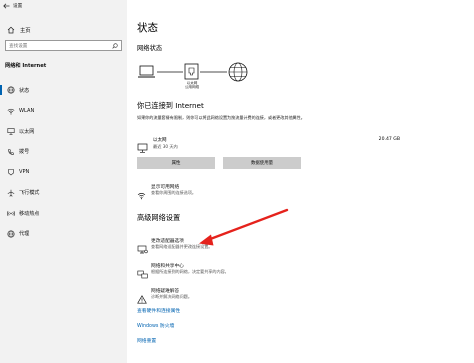  I want to click on hardware-properties-link: 查看硬件和连接属性, so click(158, 310).